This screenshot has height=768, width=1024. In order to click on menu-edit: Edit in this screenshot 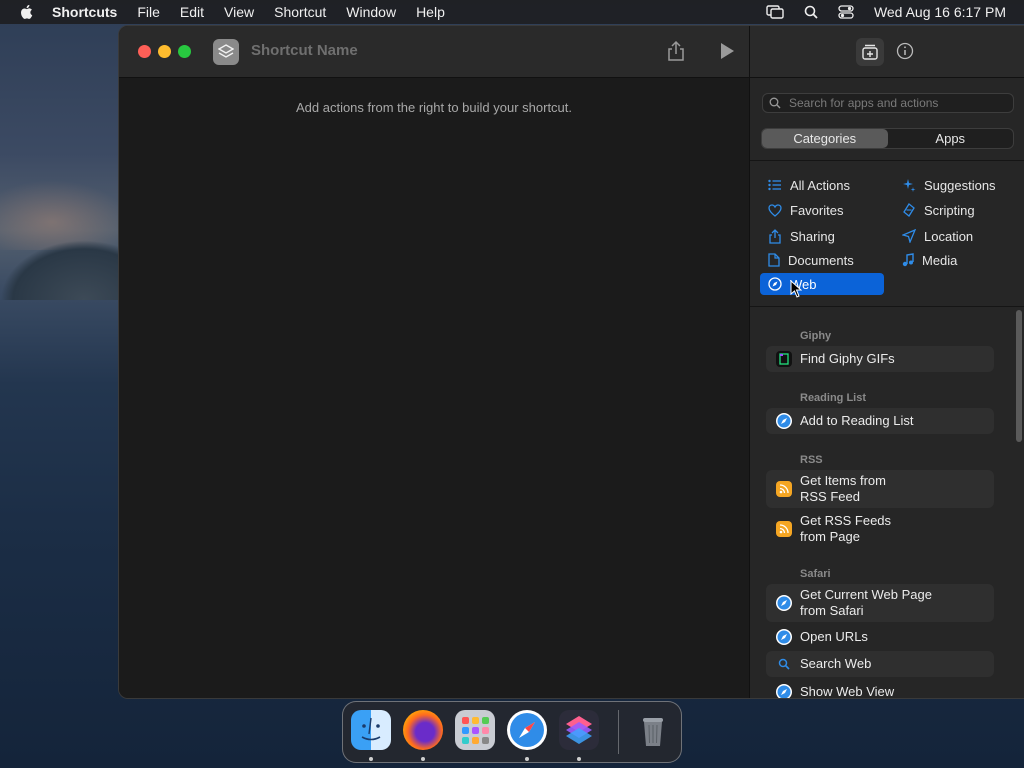, I will do `click(192, 12)`.